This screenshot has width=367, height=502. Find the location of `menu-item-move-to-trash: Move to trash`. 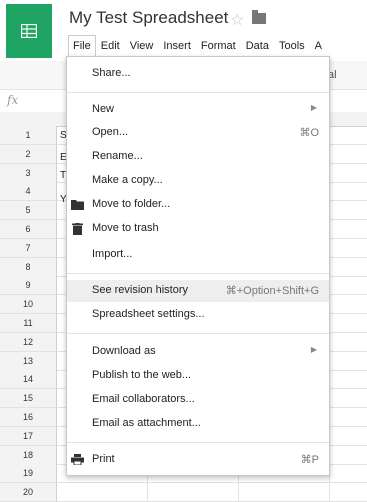

menu-item-move-to-trash: Move to trash is located at coordinates (198, 229).